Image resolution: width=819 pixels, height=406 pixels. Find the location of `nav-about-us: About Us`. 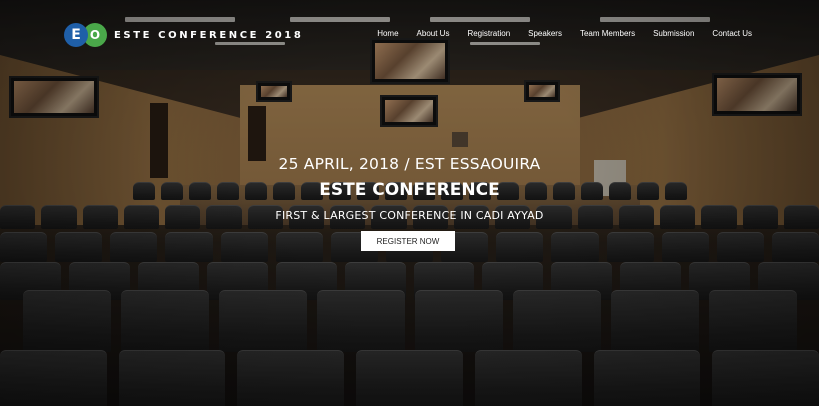

nav-about-us: About Us is located at coordinates (433, 33).